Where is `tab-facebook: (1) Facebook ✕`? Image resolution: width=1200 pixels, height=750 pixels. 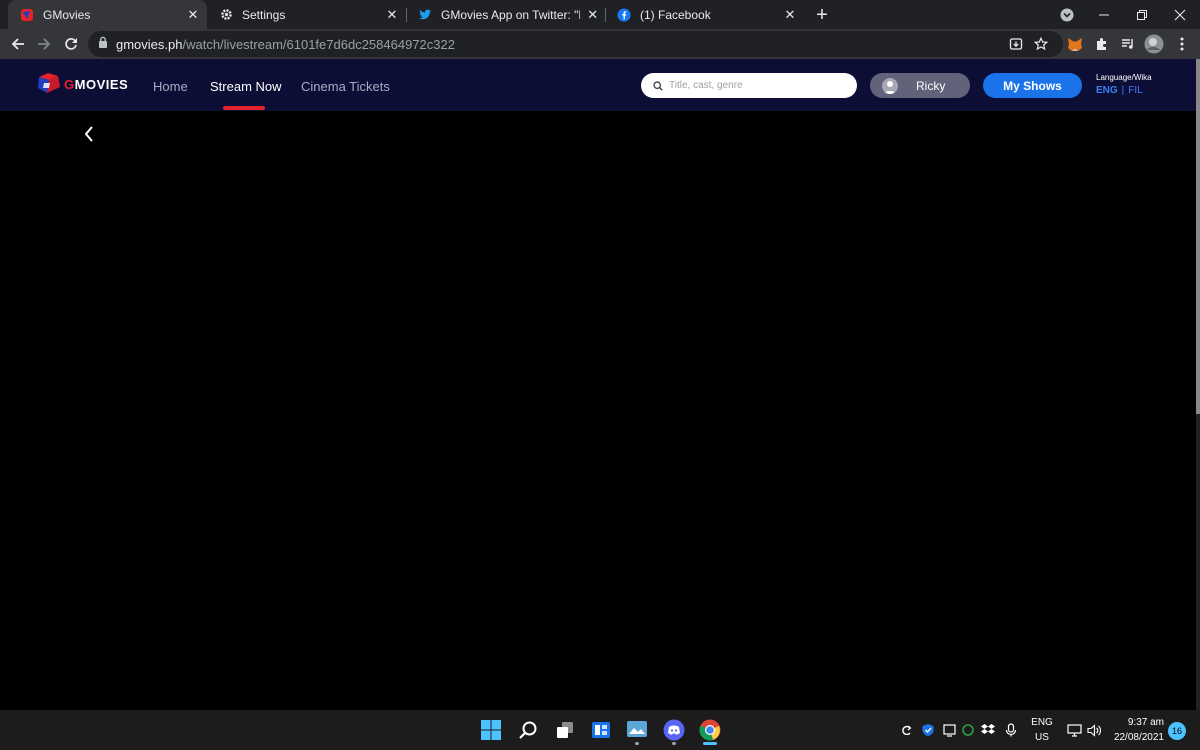 tab-facebook: (1) Facebook ✕ is located at coordinates (704, 14).